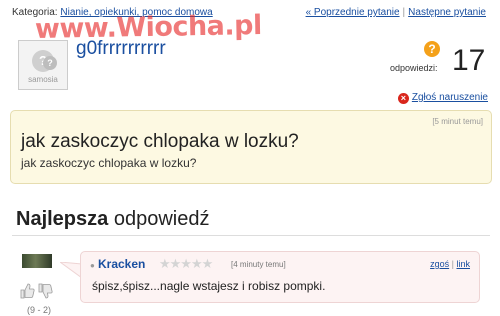 Image resolution: width=500 pixels, height=316 pixels. What do you see at coordinates (50, 63) in the screenshot?
I see `avatar-question-icon-small: ?` at bounding box center [50, 63].